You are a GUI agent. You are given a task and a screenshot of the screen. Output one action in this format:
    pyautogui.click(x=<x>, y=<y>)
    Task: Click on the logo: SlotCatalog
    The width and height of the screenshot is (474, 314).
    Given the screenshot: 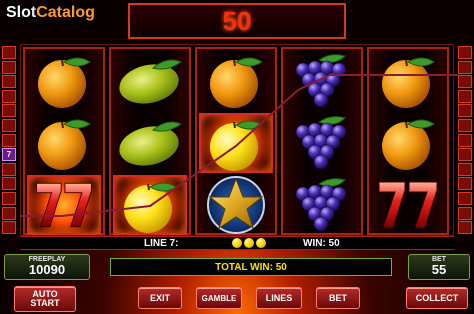 What is the action you would take?
    pyautogui.click(x=50, y=13)
    